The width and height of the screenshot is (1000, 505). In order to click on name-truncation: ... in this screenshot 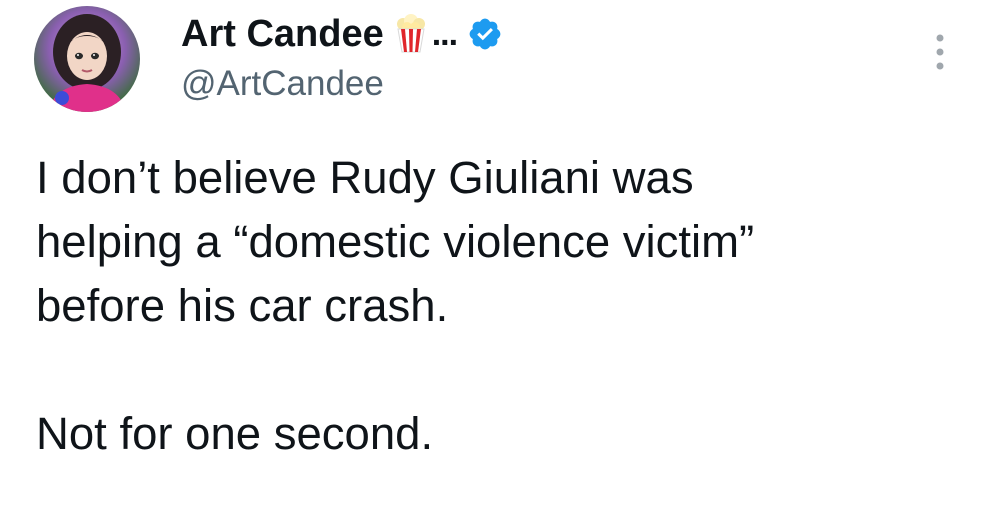, I will do `click(444, 33)`.